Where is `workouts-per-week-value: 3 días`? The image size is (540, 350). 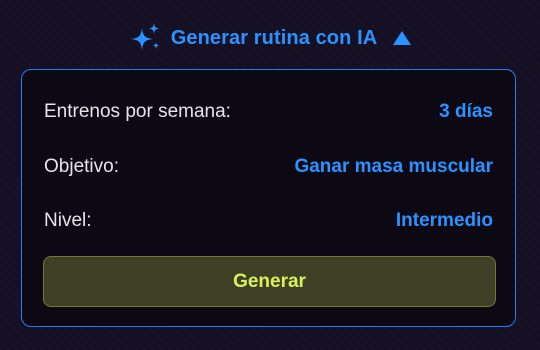
workouts-per-week-value: 3 días is located at coordinates (466, 112).